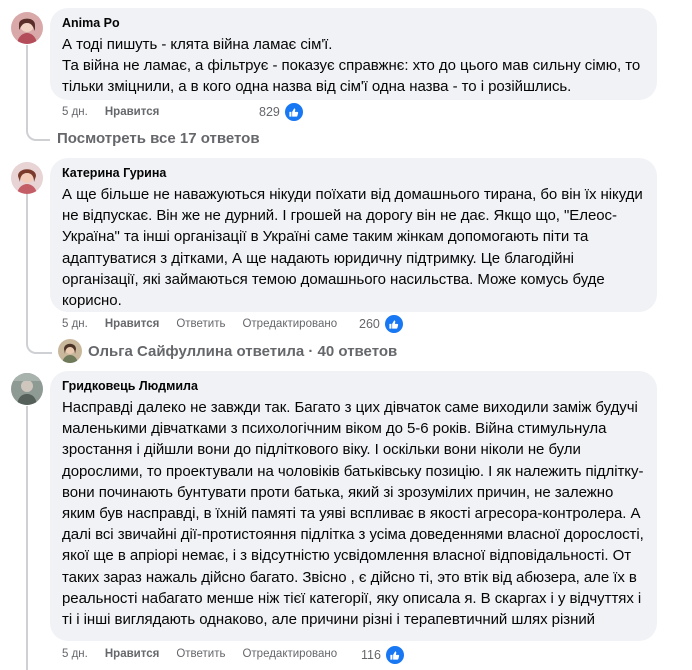  What do you see at coordinates (243, 351) in the screenshot?
I see `replies-summary-label: Ольга Сайфуллина ответила · 40 ответов` at bounding box center [243, 351].